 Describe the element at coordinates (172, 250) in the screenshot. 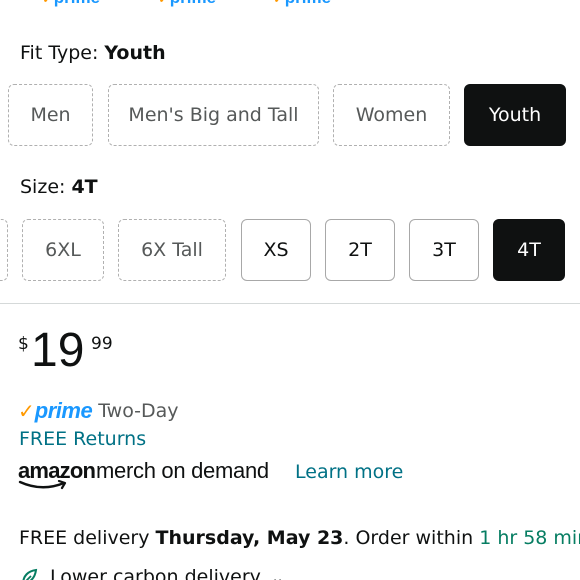

I see `size-option-6x-tall: 6X Tall` at that location.